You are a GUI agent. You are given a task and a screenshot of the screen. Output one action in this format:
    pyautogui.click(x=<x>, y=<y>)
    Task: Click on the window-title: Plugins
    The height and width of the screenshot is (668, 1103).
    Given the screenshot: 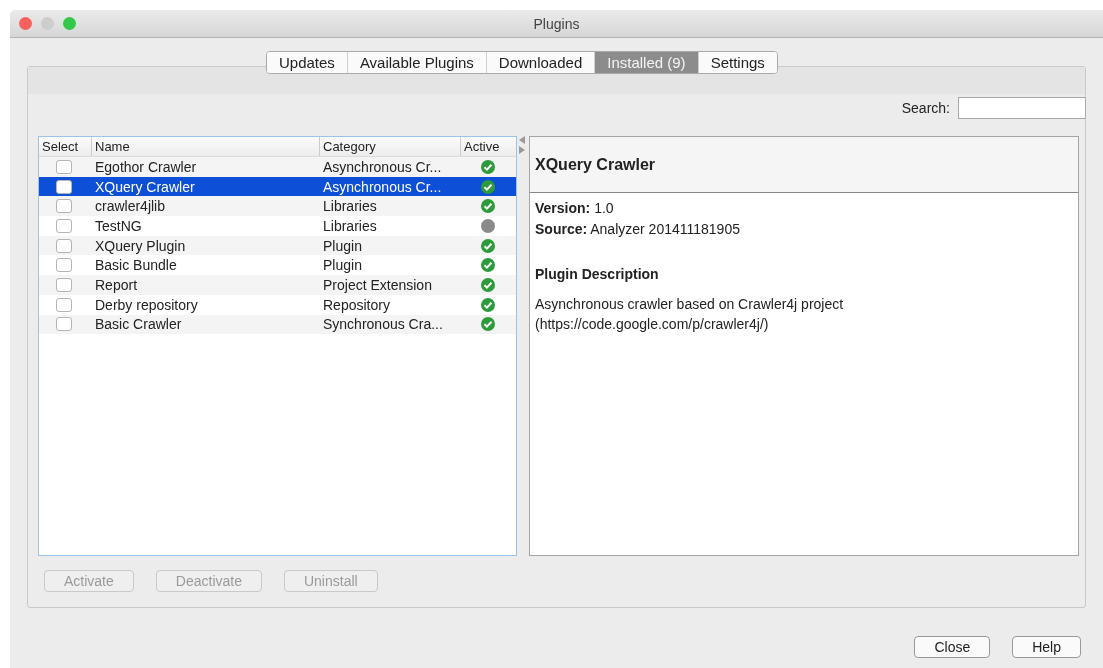 What is the action you would take?
    pyautogui.click(x=556, y=23)
    